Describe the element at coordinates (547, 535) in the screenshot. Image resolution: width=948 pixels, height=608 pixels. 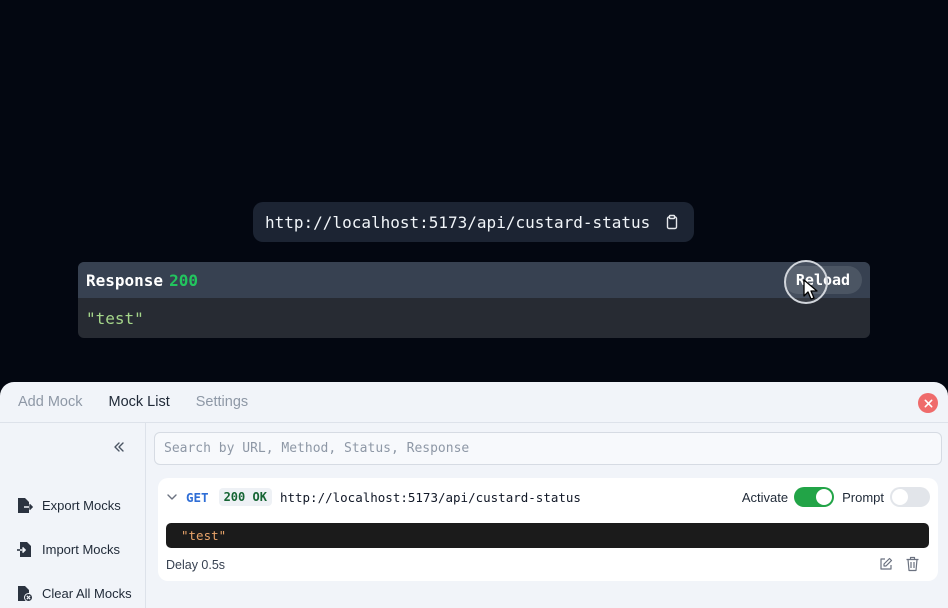
I see `mock-response-preview: "test"` at that location.